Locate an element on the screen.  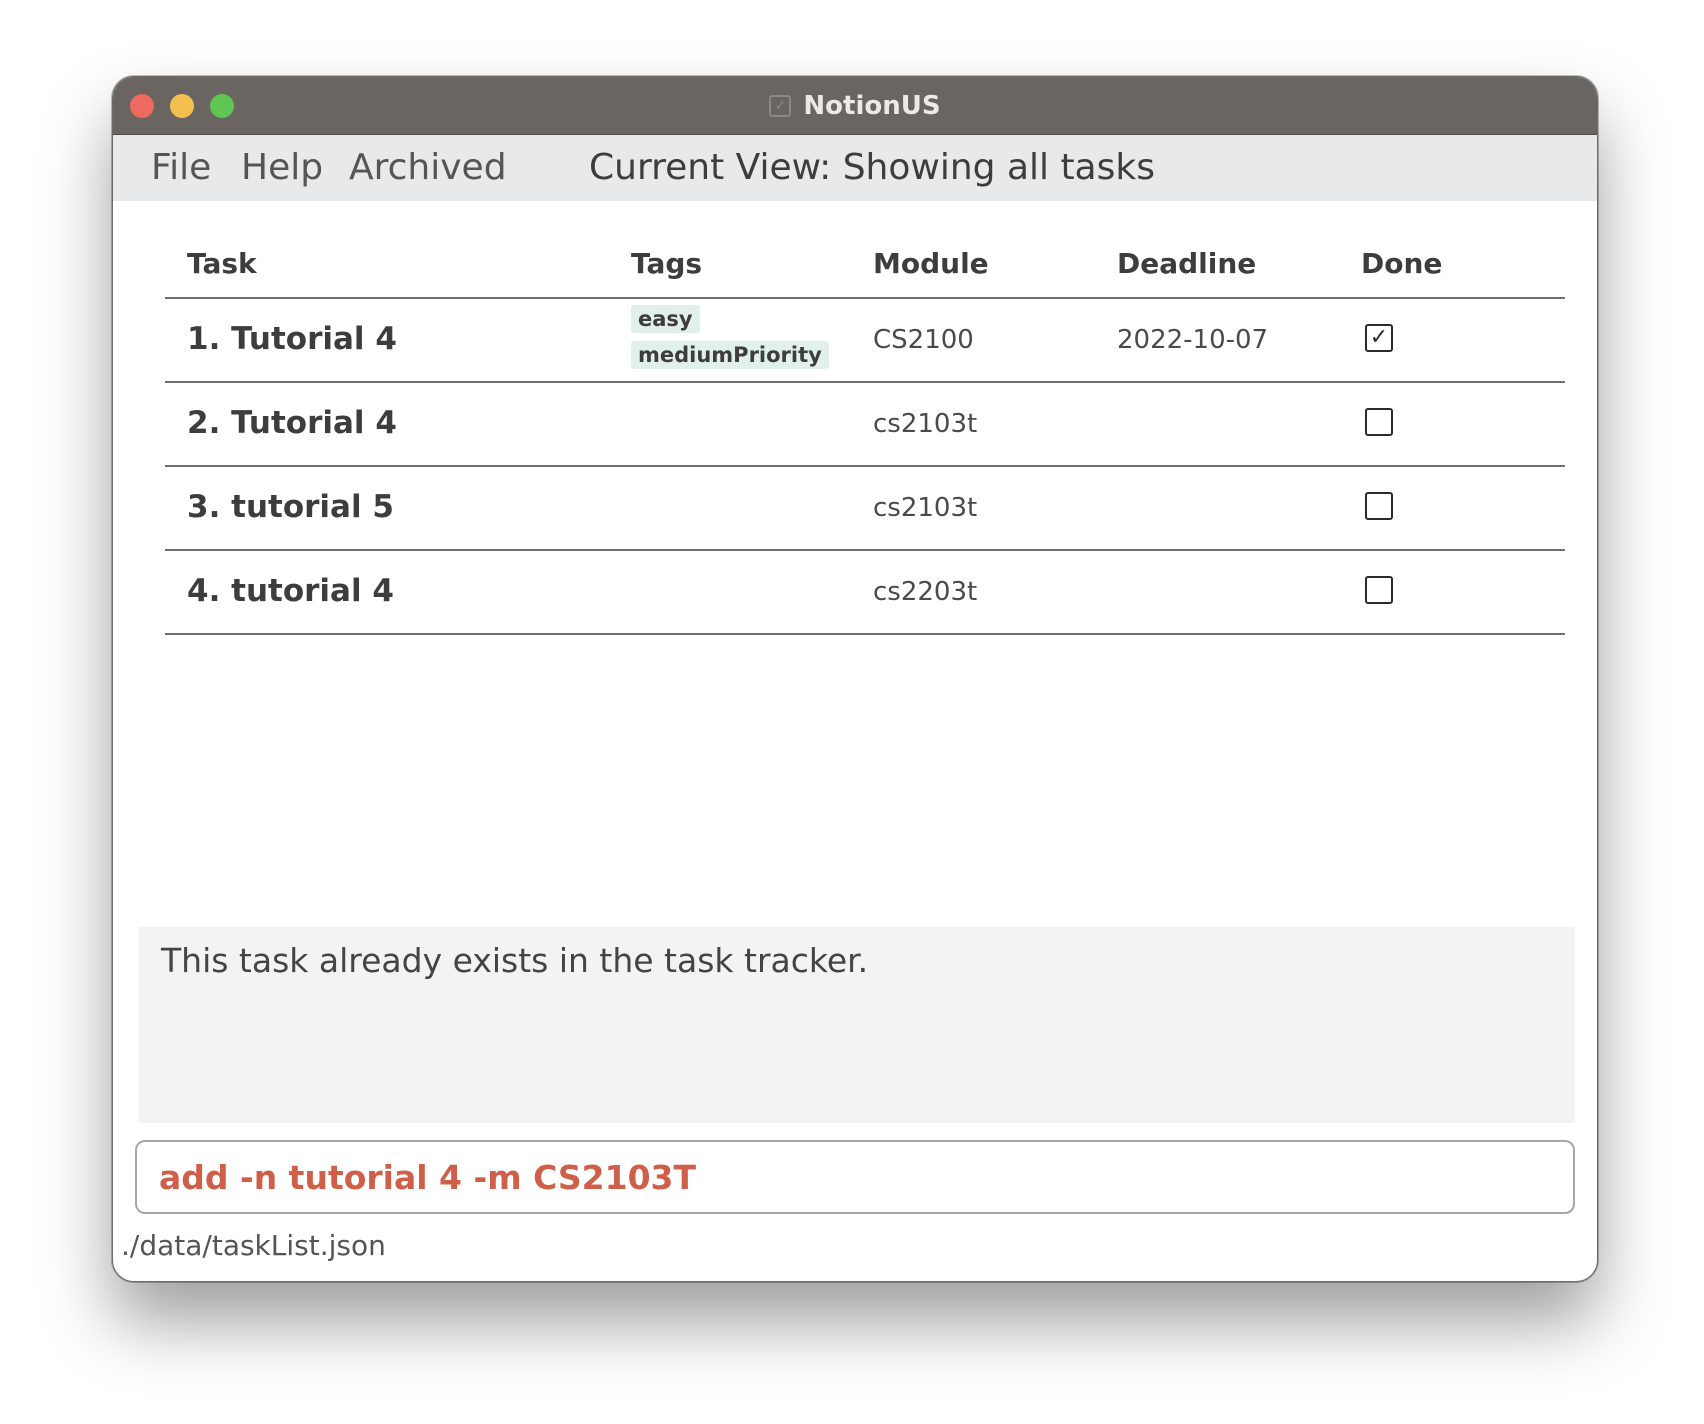
menu-archived: Archived is located at coordinates (428, 167).